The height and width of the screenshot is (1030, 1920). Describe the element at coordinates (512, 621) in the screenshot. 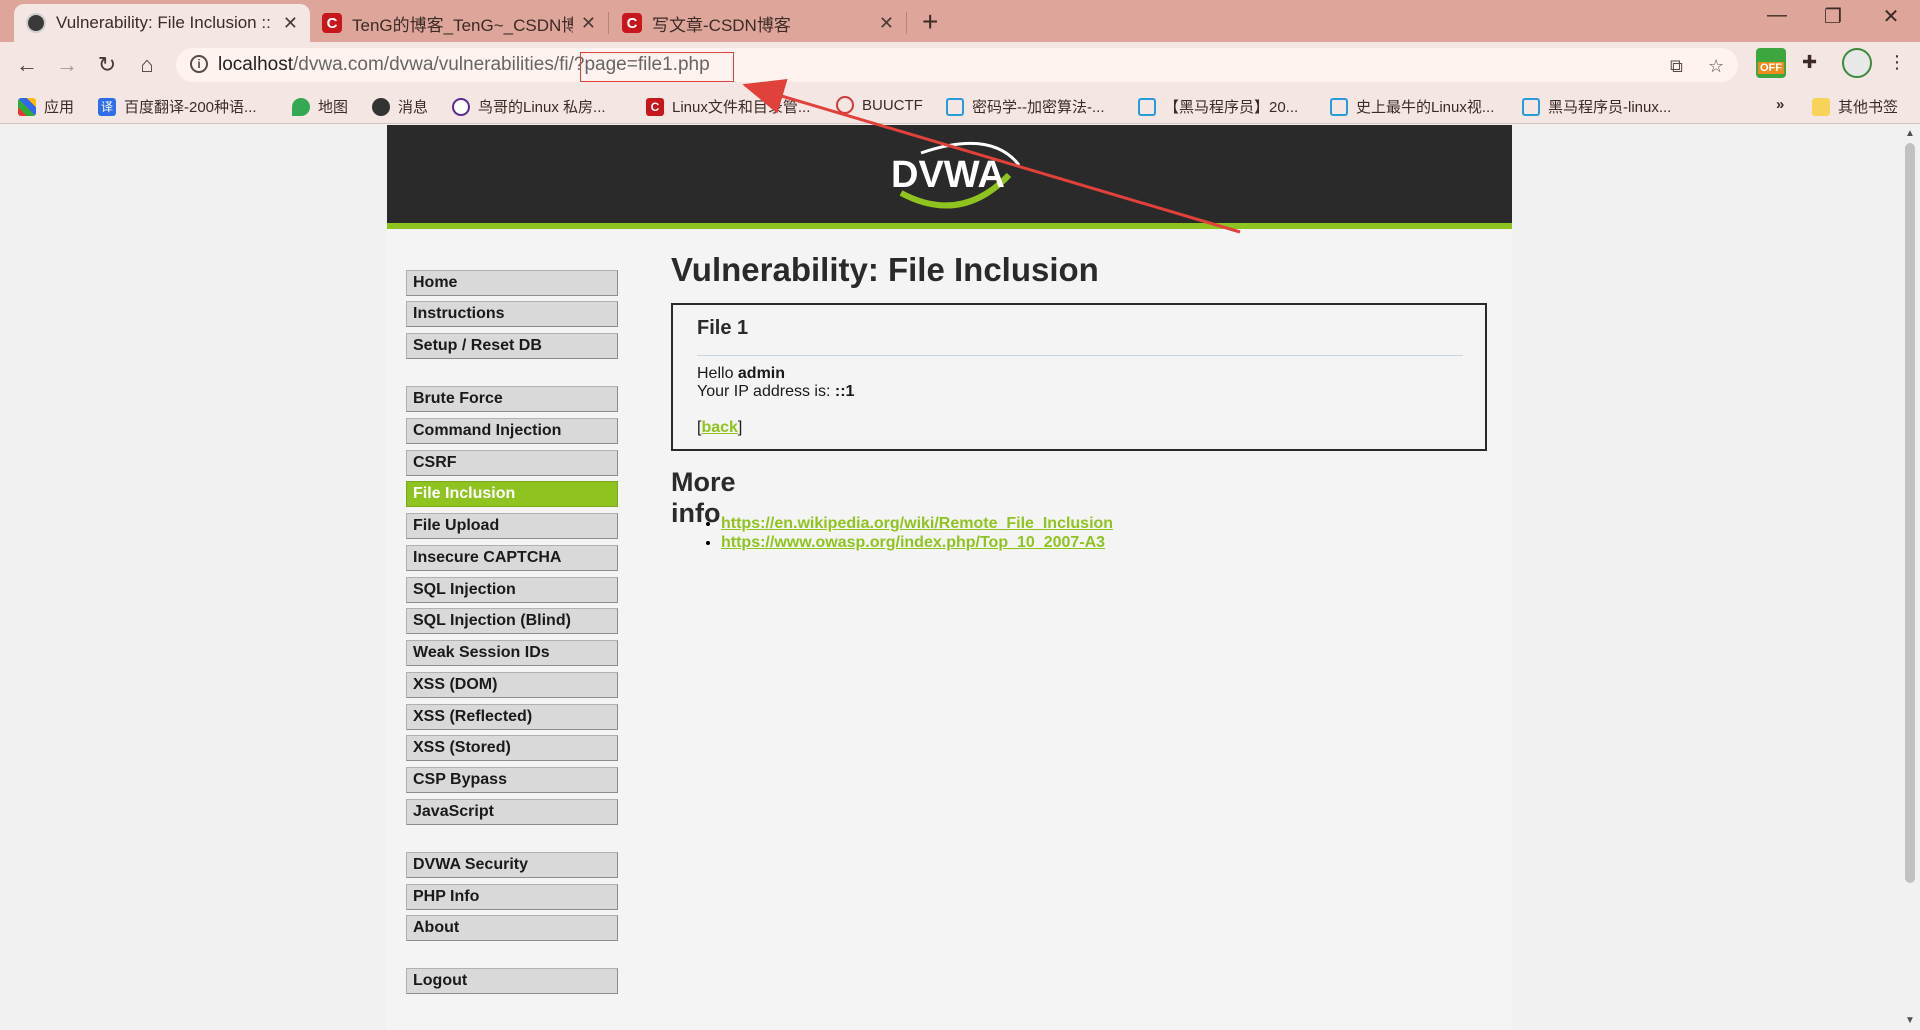

I see `sidebar-item-sql-injection-blind: SQL Injection (Blind)` at that location.